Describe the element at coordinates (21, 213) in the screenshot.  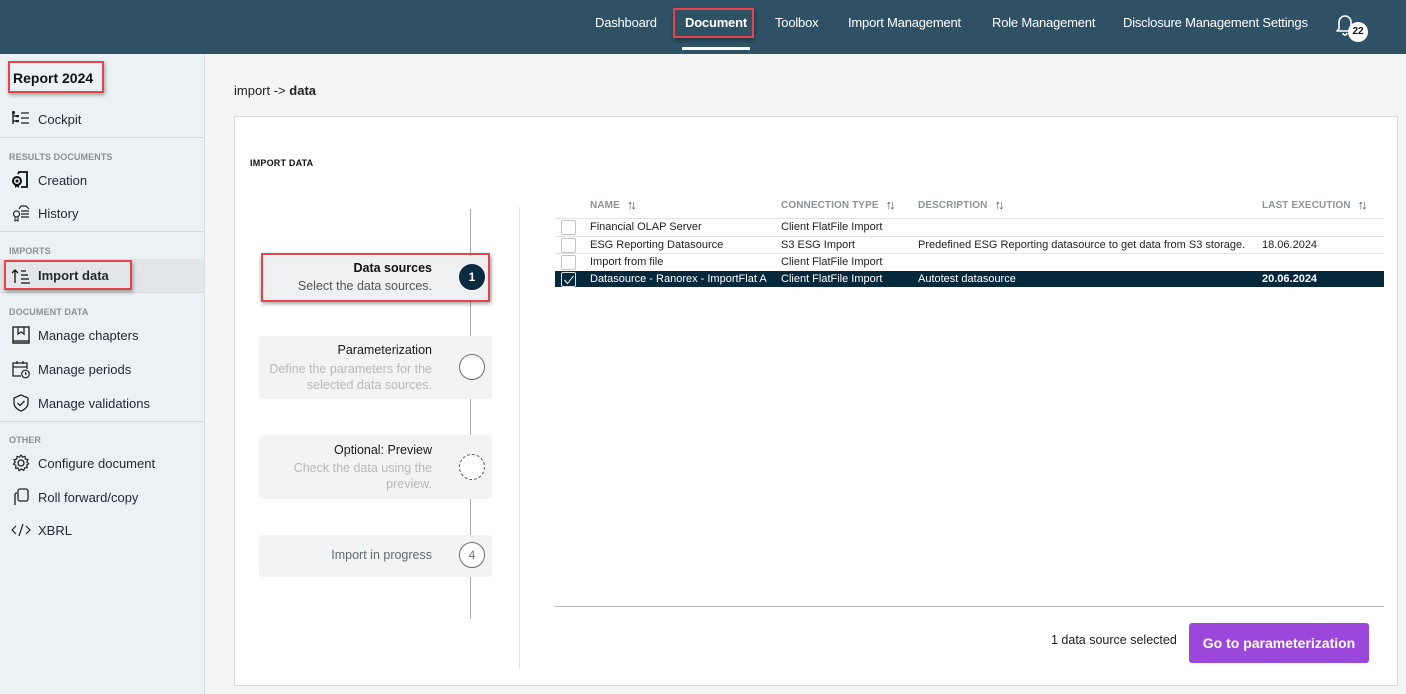
I see `document-history-icon` at that location.